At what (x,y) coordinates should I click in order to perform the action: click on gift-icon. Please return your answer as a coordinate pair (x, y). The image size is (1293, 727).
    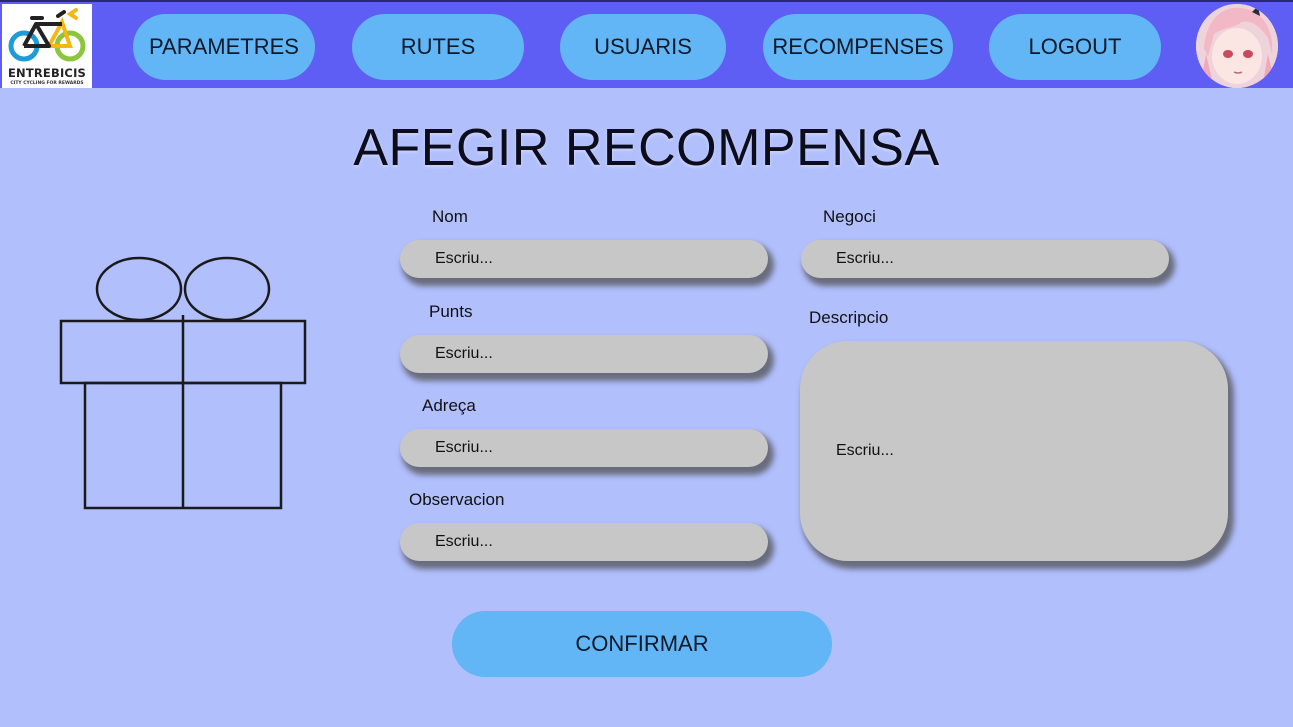
    Looking at the image, I should click on (183, 383).